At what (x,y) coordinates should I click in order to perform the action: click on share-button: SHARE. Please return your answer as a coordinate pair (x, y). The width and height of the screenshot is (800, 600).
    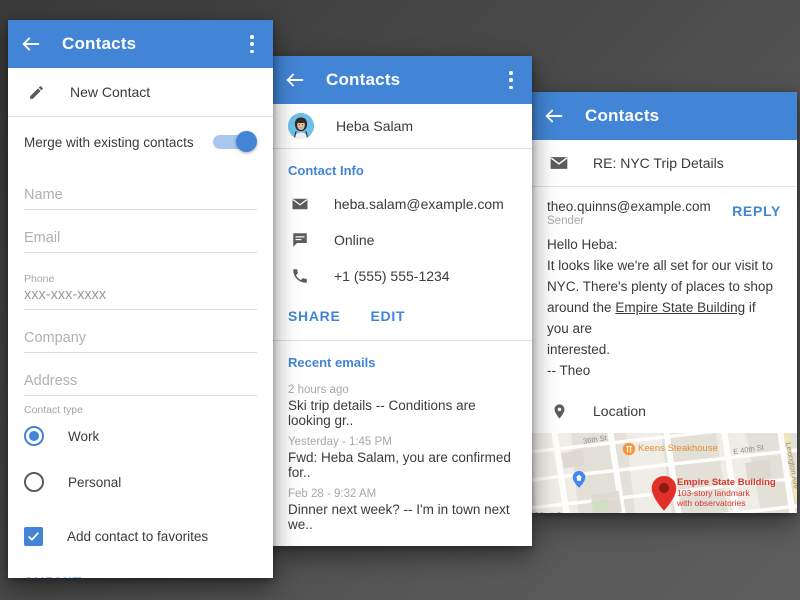
    Looking at the image, I should click on (314, 316).